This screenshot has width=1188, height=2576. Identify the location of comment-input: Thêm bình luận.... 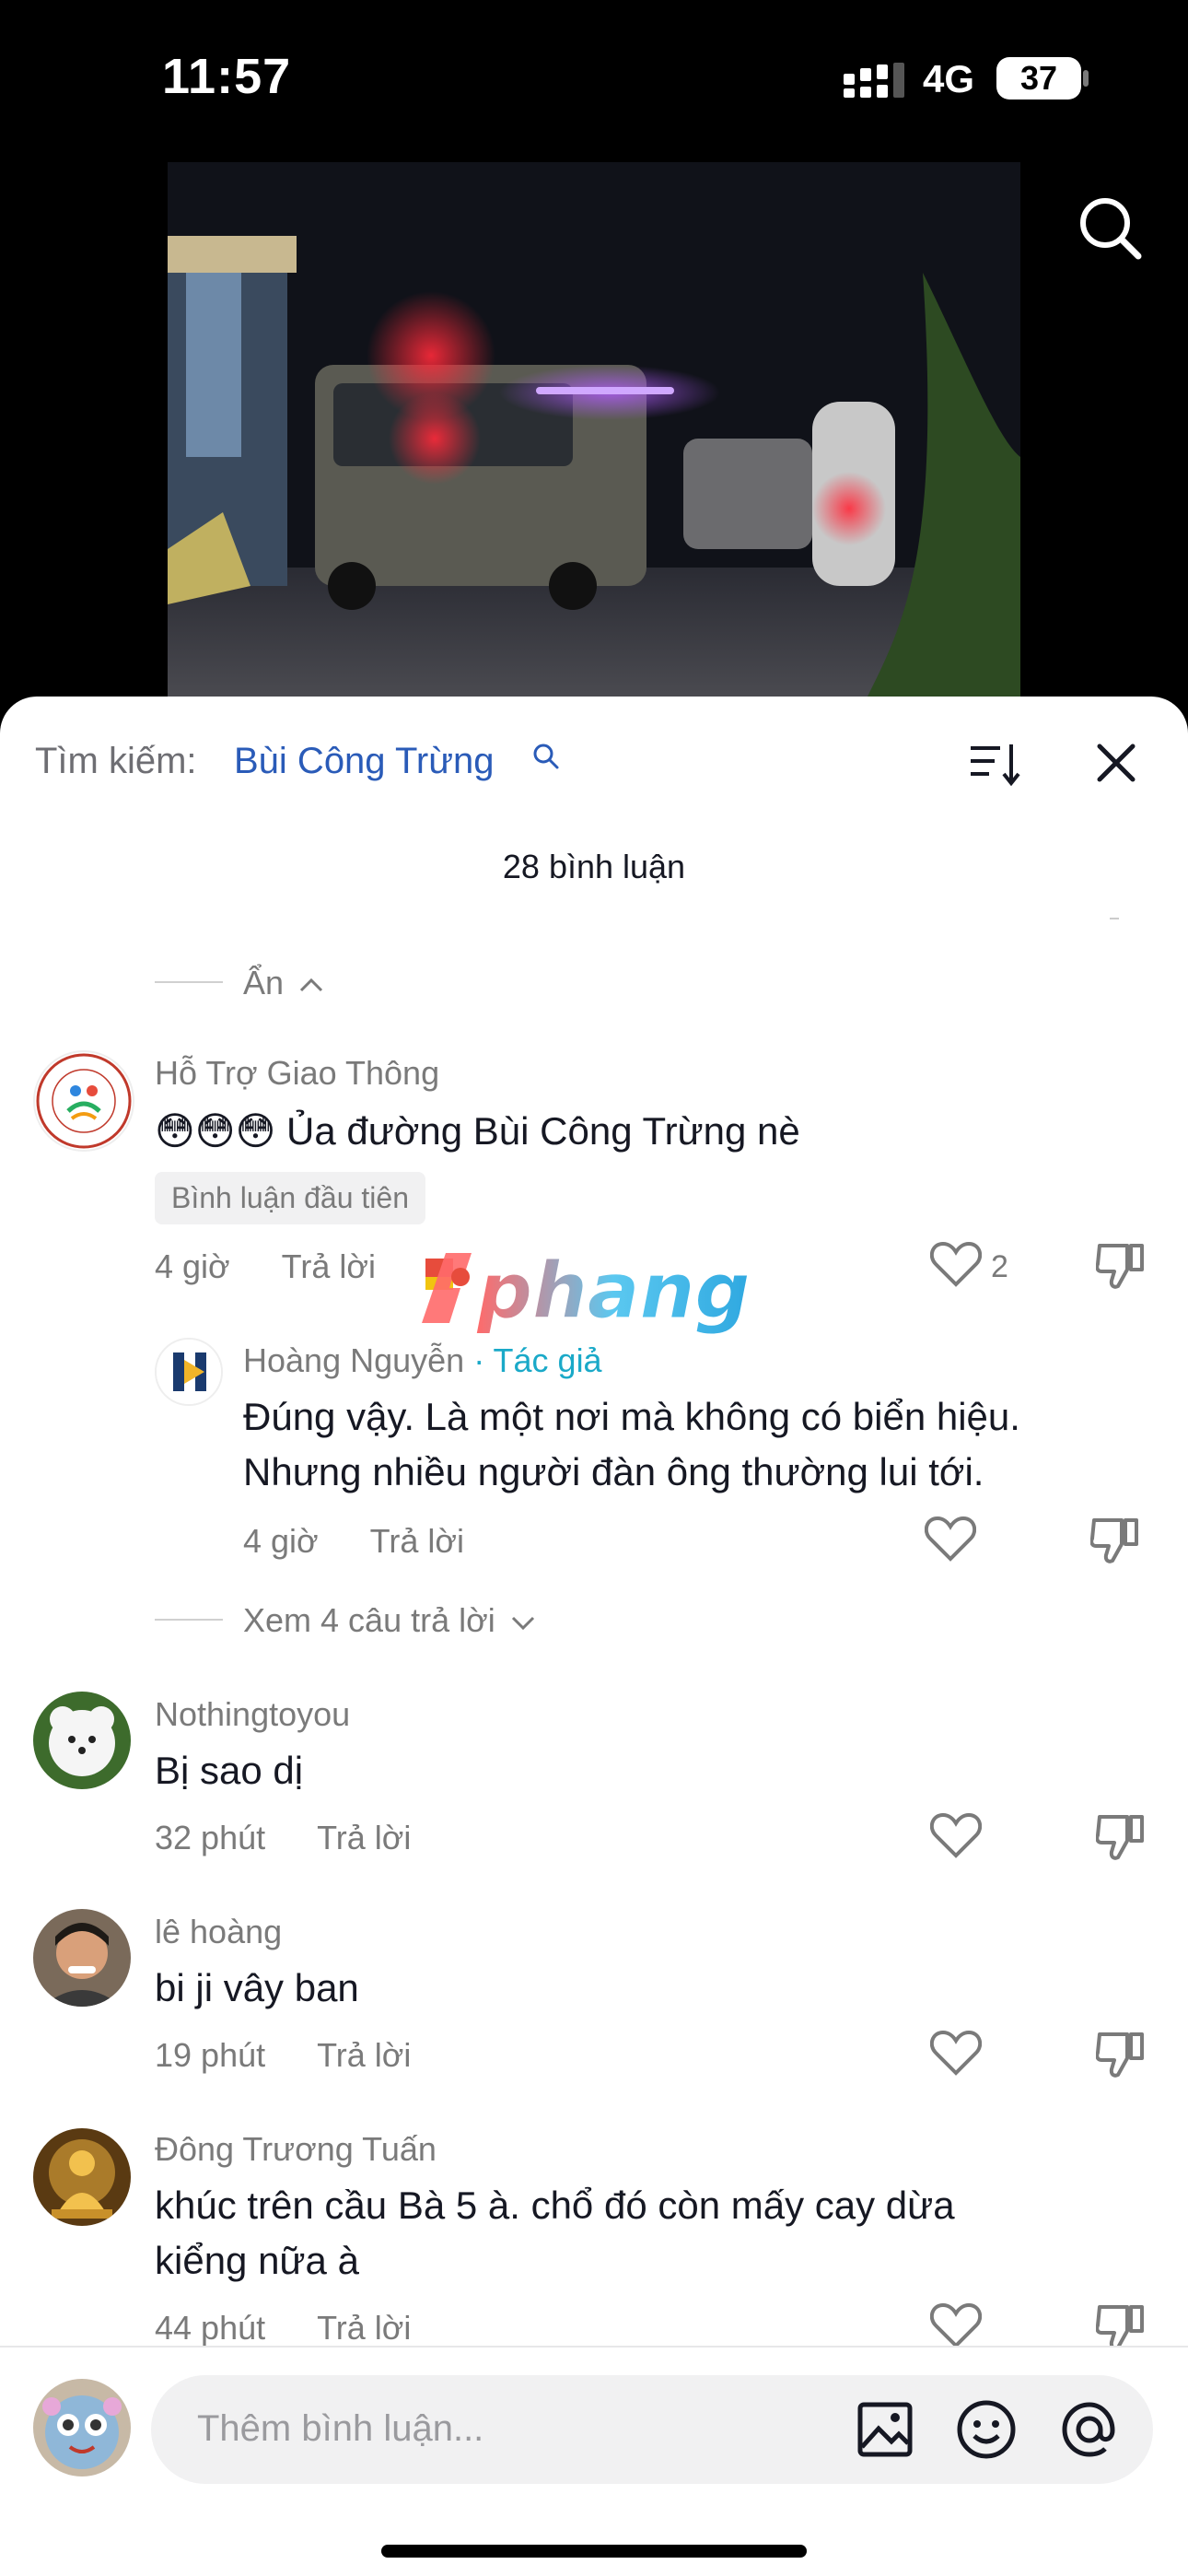
(652, 2429).